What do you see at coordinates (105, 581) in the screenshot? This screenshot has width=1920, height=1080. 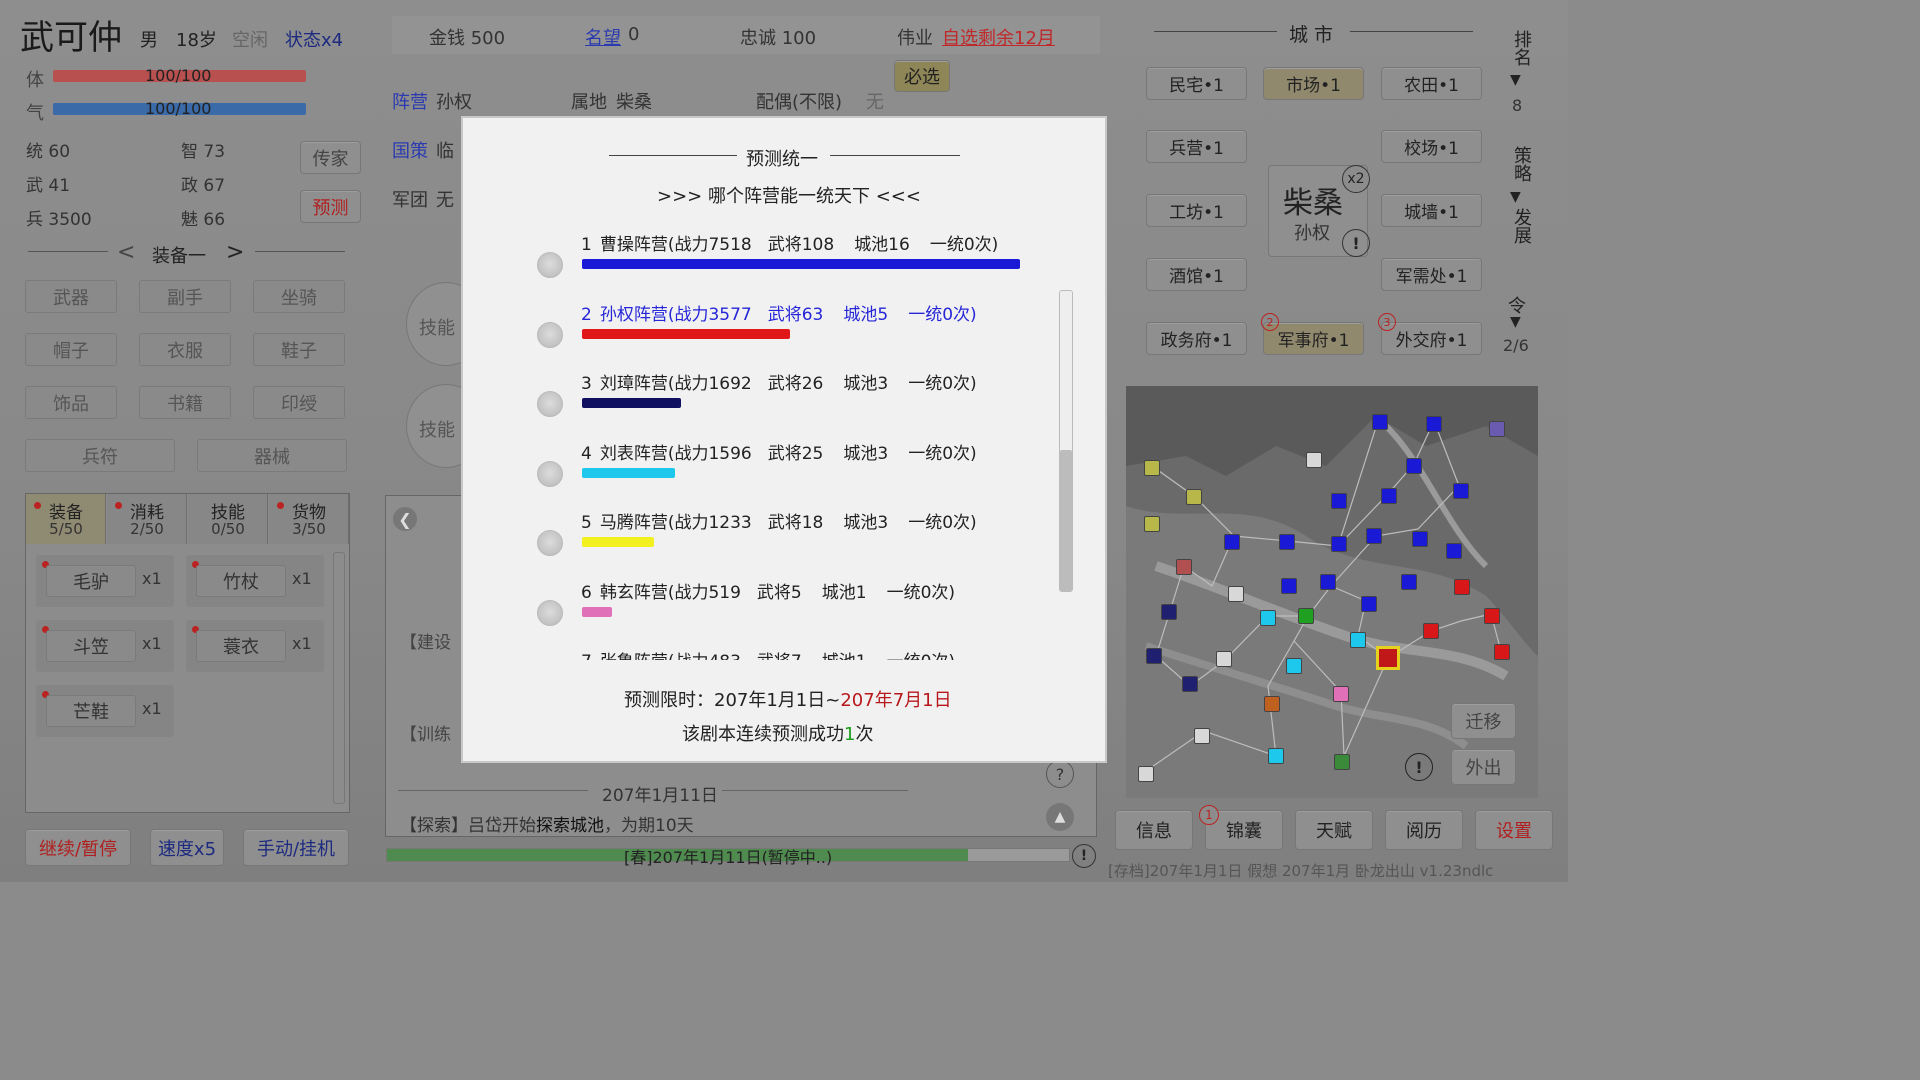 I see `inventory-item: 毛驴 x1` at bounding box center [105, 581].